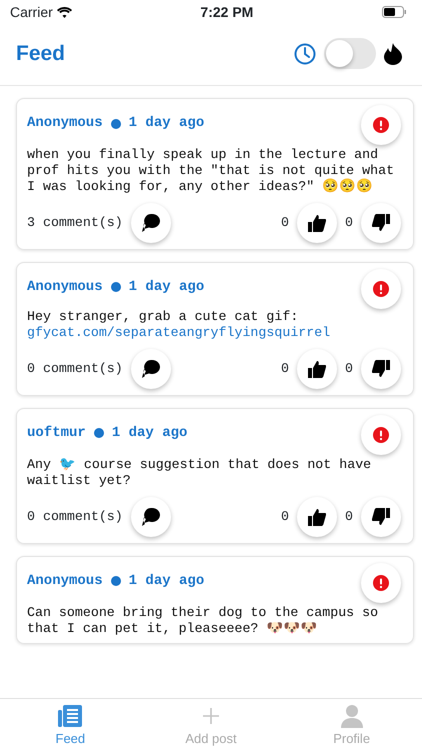 This screenshot has width=422, height=750. What do you see at coordinates (178, 332) in the screenshot?
I see `post-link: gfycat.com/separateangryflyingsquirrel` at bounding box center [178, 332].